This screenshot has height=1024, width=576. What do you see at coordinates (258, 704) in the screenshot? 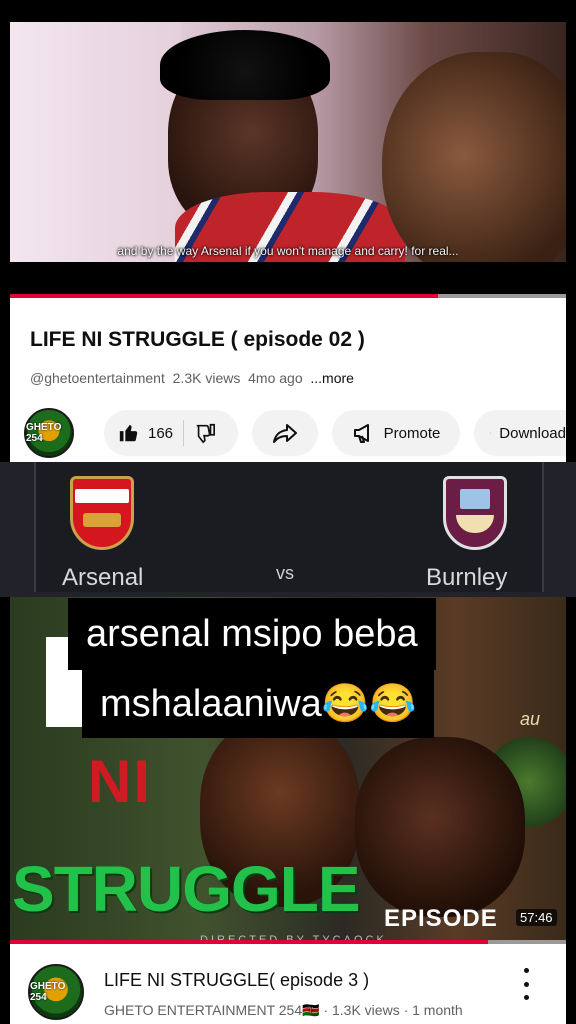
I see `overlay-caption-line2: mshalaaniwa😂😂` at bounding box center [258, 704].